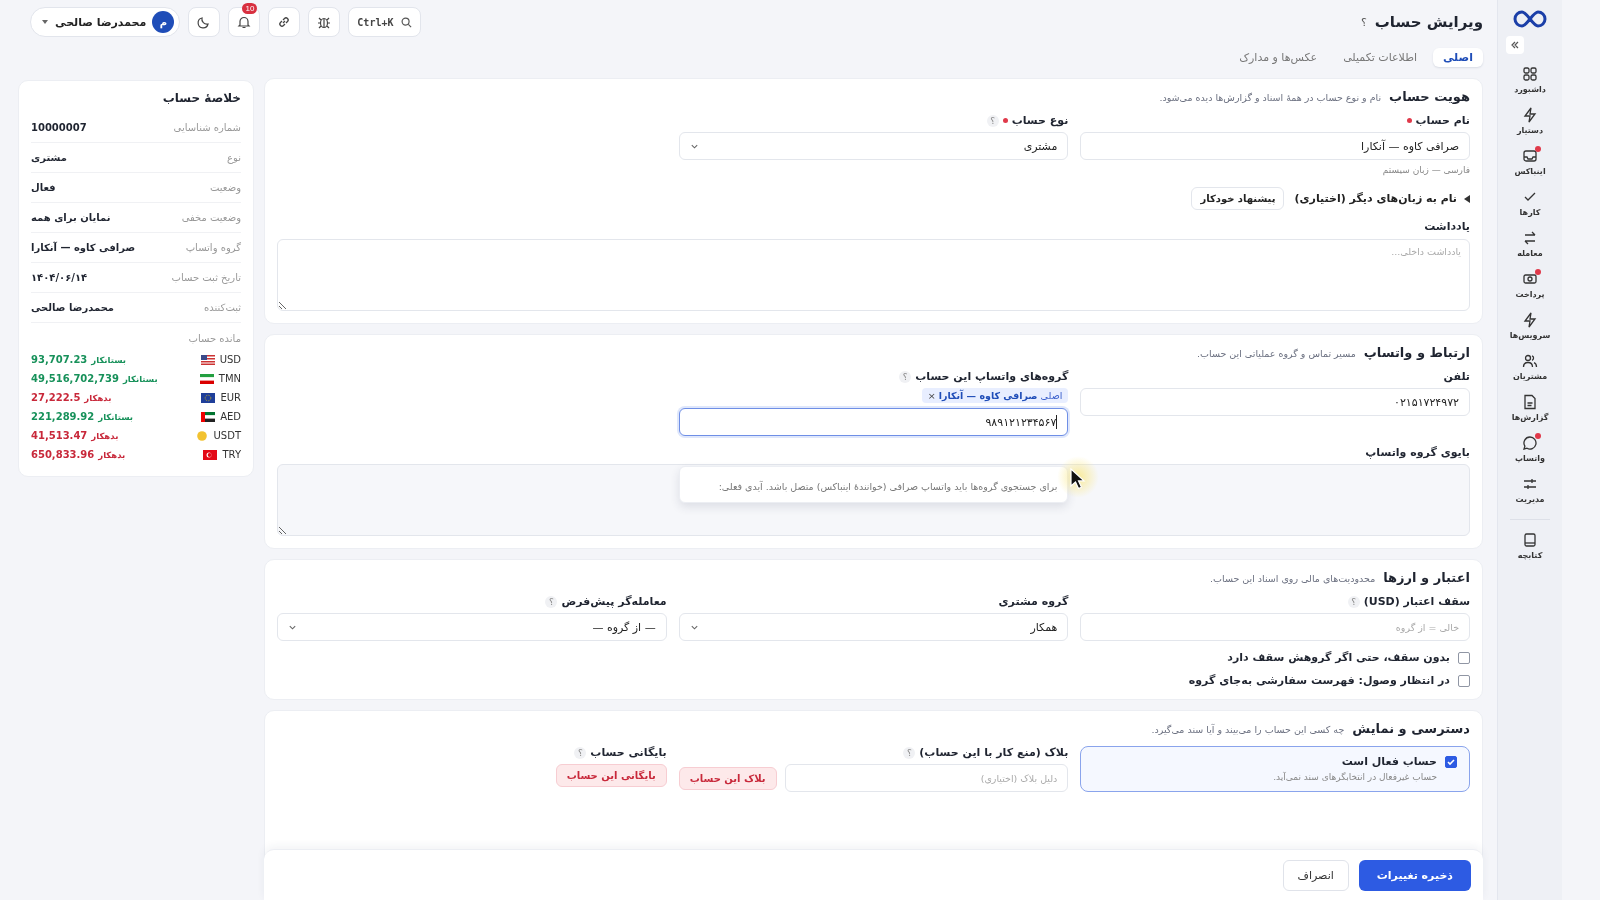  Describe the element at coordinates (1456, 376) in the screenshot. I see `field-label: تلفن` at that location.